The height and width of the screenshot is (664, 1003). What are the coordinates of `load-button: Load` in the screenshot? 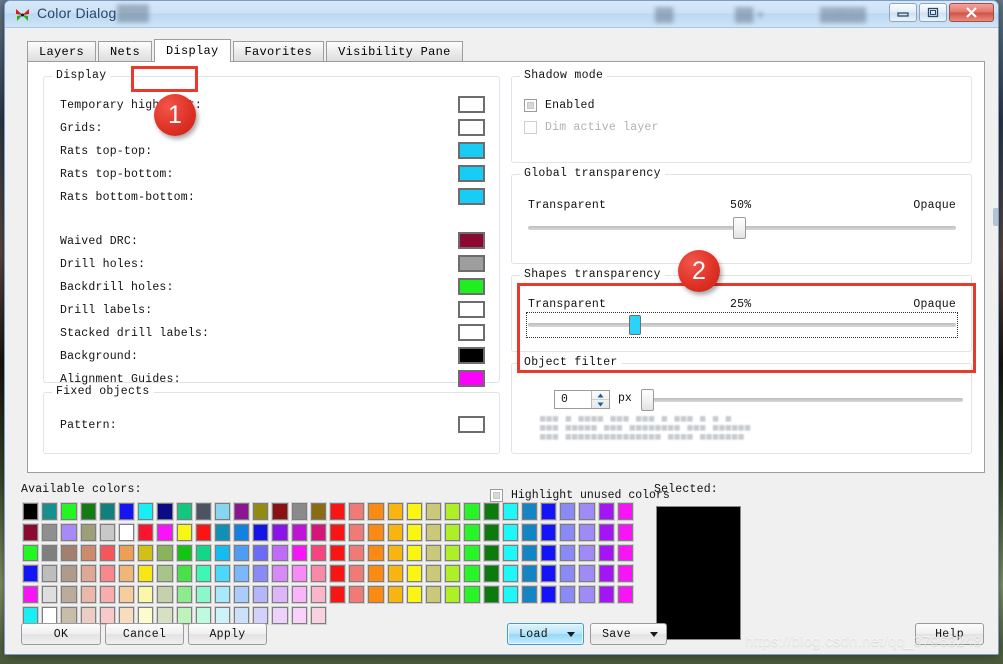 It's located at (545, 634).